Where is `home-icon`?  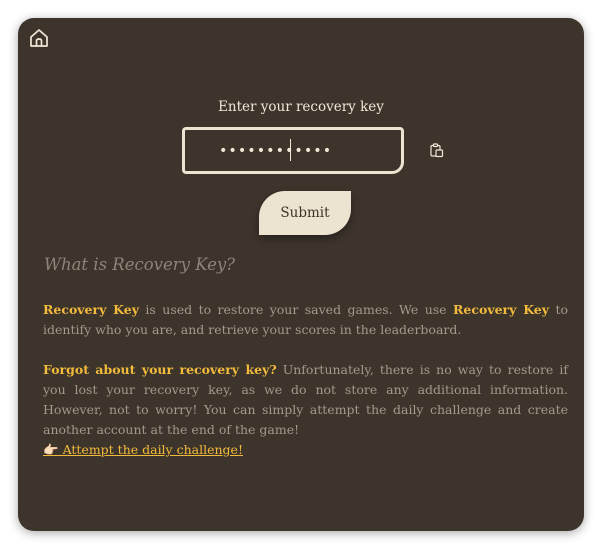 home-icon is located at coordinates (39, 38).